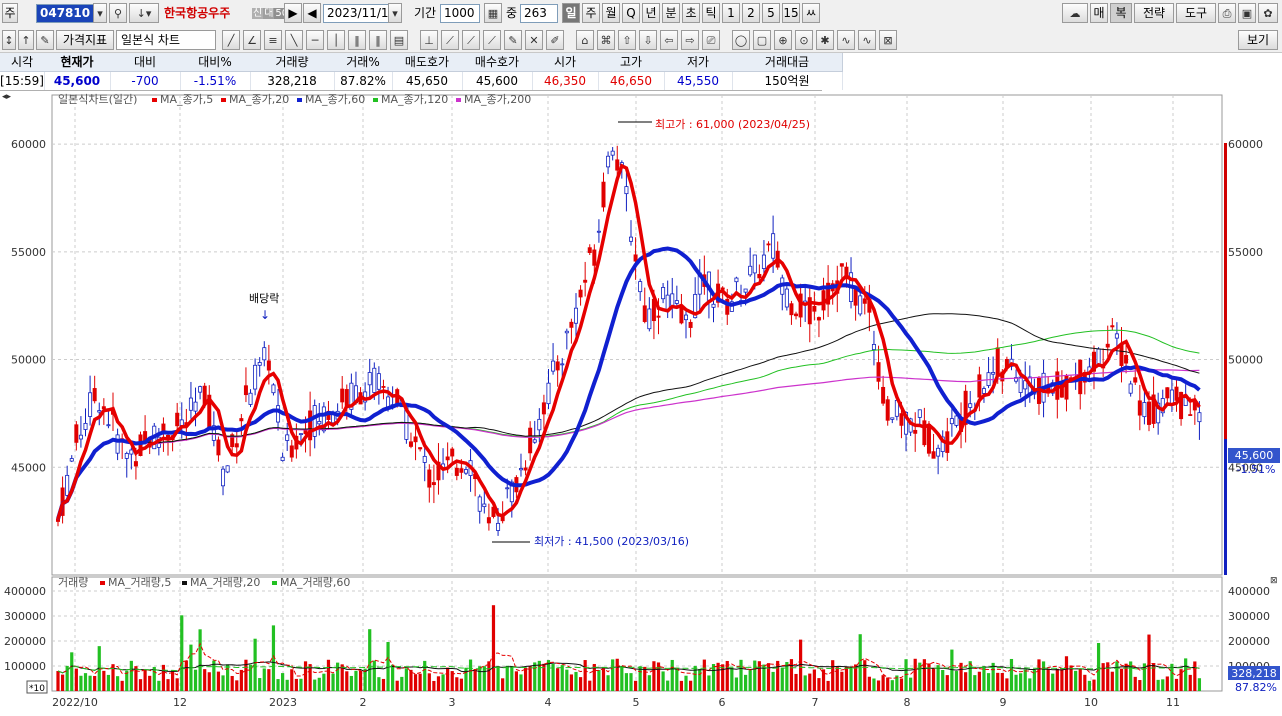 This screenshot has width=1282, height=716. What do you see at coordinates (294, 40) in the screenshot?
I see `ray-icon: ╲` at bounding box center [294, 40].